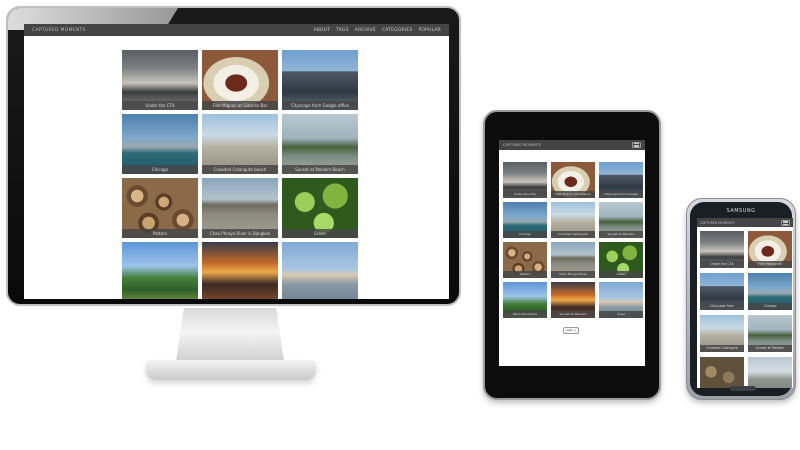  What do you see at coordinates (320, 144) in the screenshot?
I see `photo-tile: Sunset at Palolem Beach` at bounding box center [320, 144].